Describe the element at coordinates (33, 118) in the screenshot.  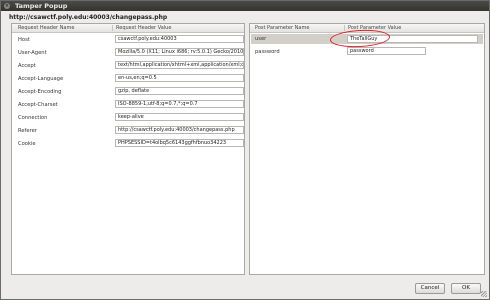
I see `header-name-connection: Connection` at that location.